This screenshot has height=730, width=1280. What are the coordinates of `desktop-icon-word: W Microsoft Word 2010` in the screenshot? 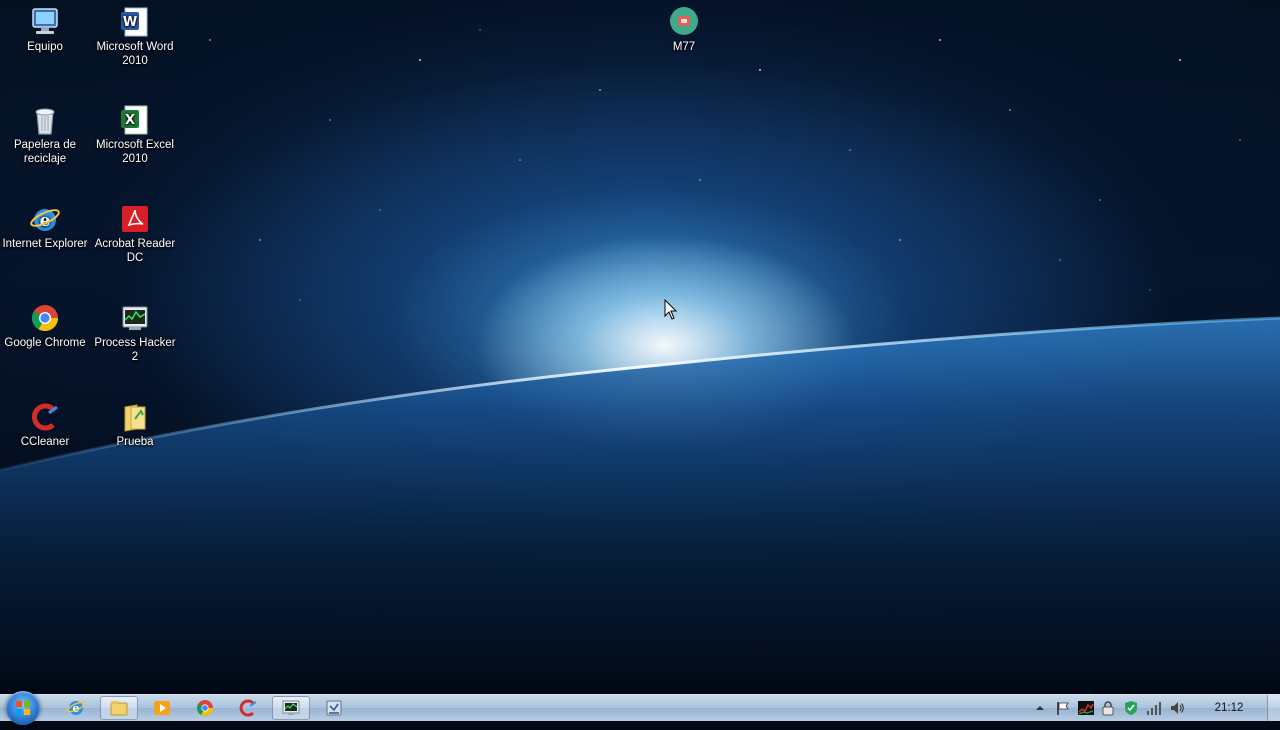 It's located at (135, 37).